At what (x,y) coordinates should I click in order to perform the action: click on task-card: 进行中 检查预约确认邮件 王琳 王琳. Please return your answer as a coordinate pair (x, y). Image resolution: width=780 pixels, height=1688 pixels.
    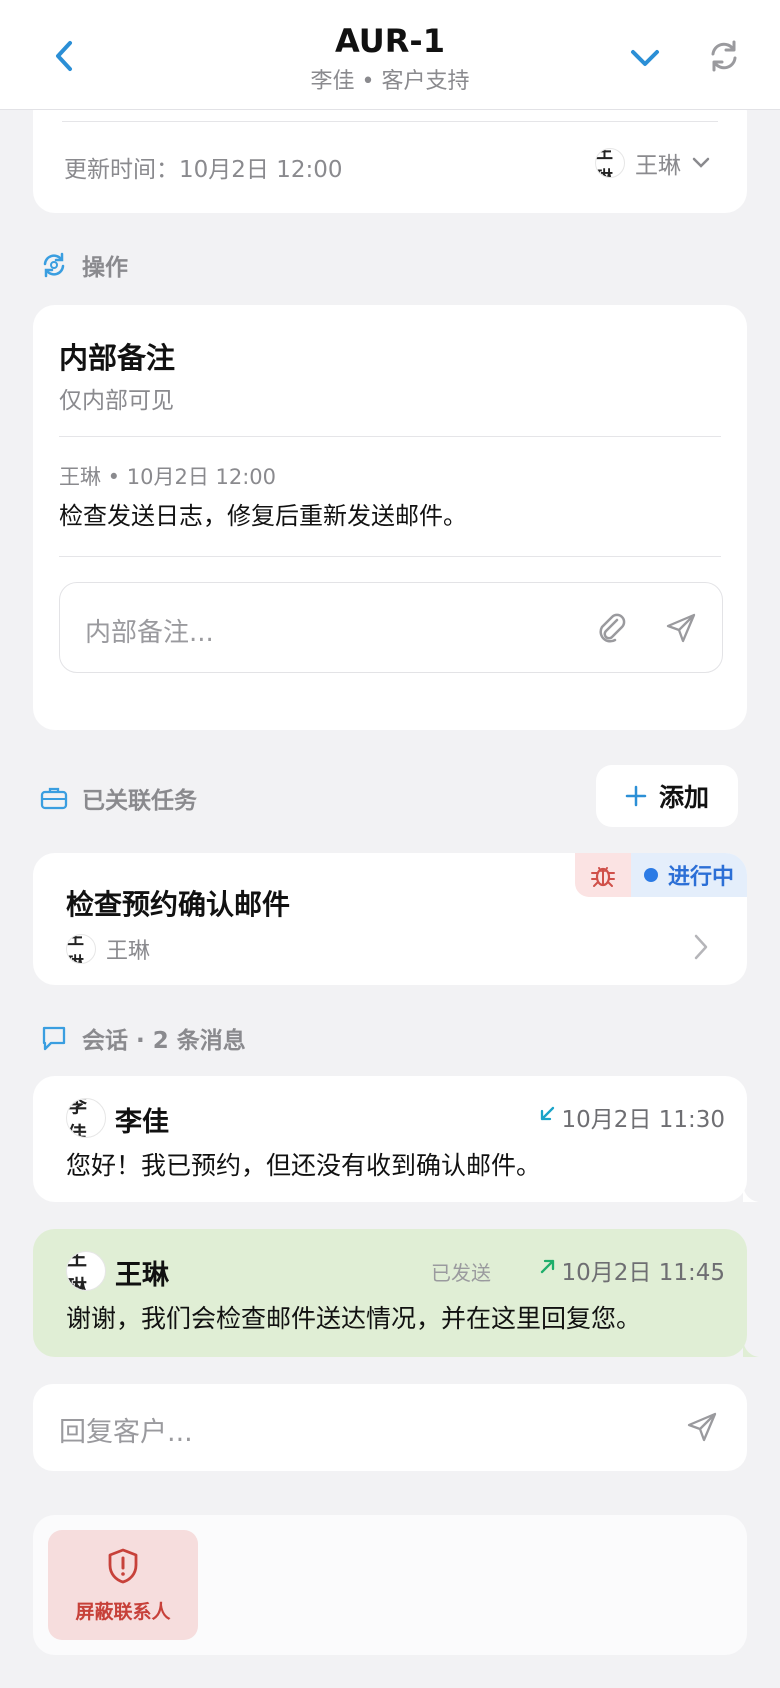
    Looking at the image, I should click on (390, 919).